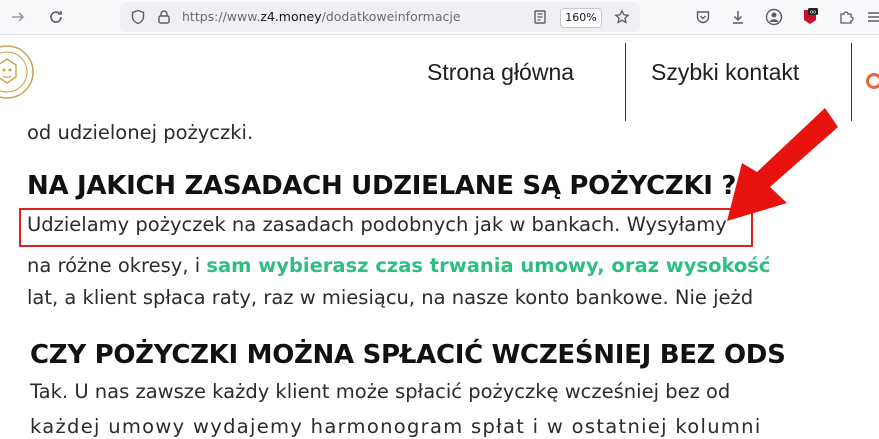  Describe the element at coordinates (540, 17) in the screenshot. I see `reader-icon` at that location.